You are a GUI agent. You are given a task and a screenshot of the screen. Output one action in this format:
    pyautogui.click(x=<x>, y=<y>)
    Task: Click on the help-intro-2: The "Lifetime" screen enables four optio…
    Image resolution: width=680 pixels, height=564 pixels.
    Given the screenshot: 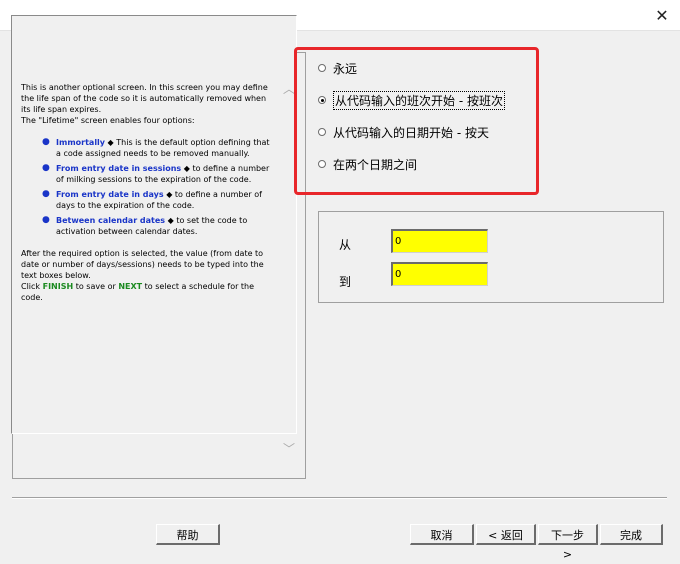 What is the action you would take?
    pyautogui.click(x=108, y=120)
    